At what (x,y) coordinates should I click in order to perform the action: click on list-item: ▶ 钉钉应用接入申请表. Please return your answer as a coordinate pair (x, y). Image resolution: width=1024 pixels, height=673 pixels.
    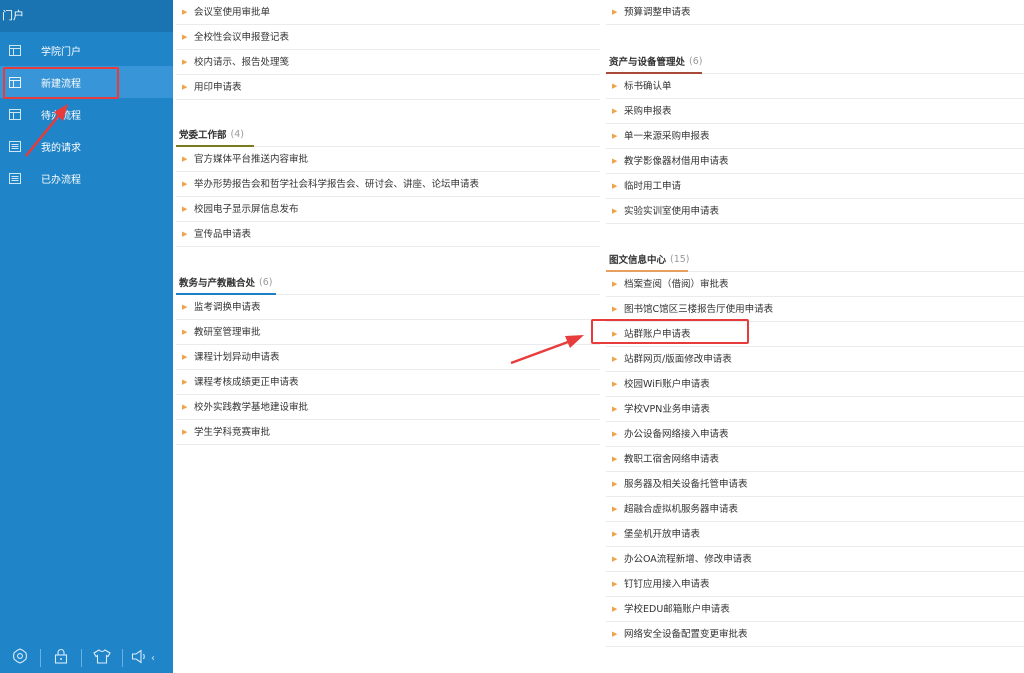
    Looking at the image, I should click on (815, 584).